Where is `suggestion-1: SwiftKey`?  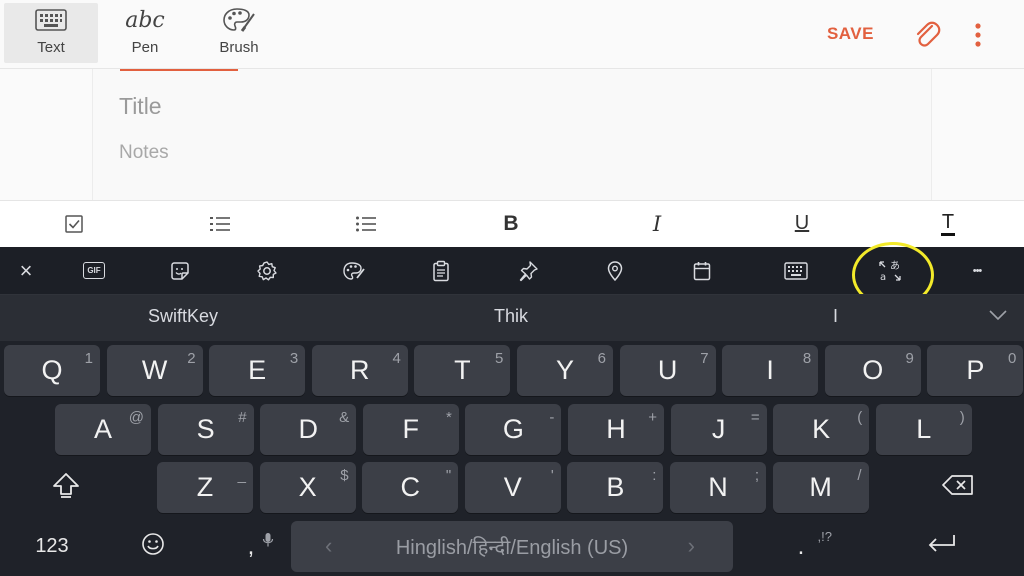 suggestion-1: SwiftKey is located at coordinates (183, 316).